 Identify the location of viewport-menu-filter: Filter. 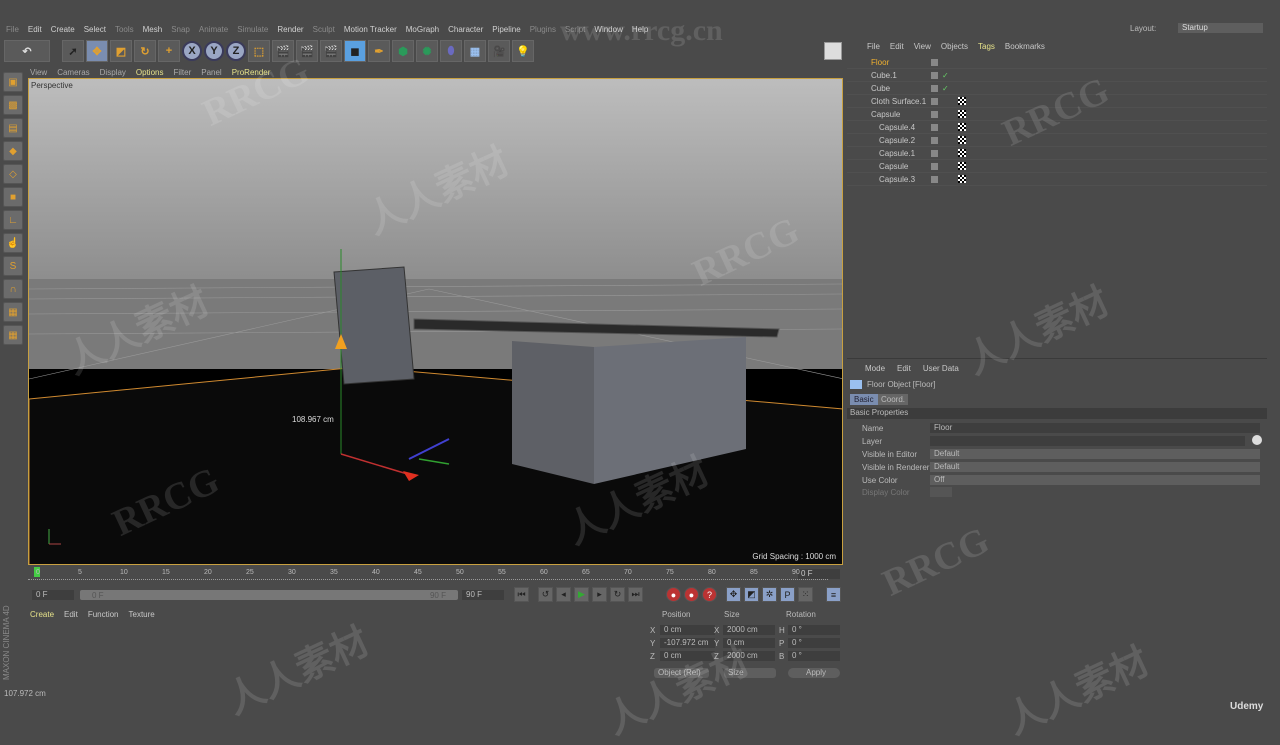
(182, 72).